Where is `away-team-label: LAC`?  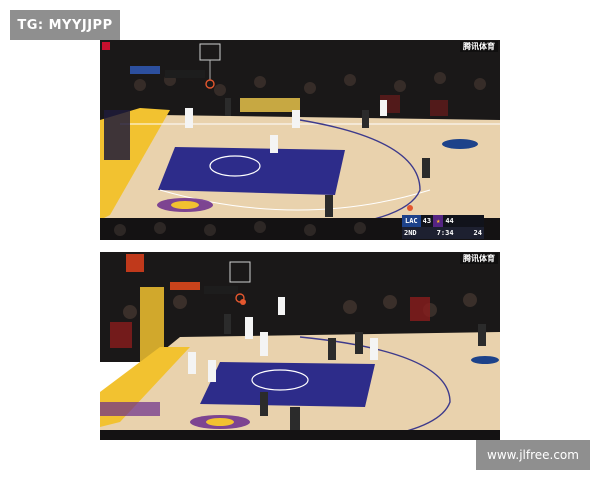 away-team-label: LAC is located at coordinates (411, 221).